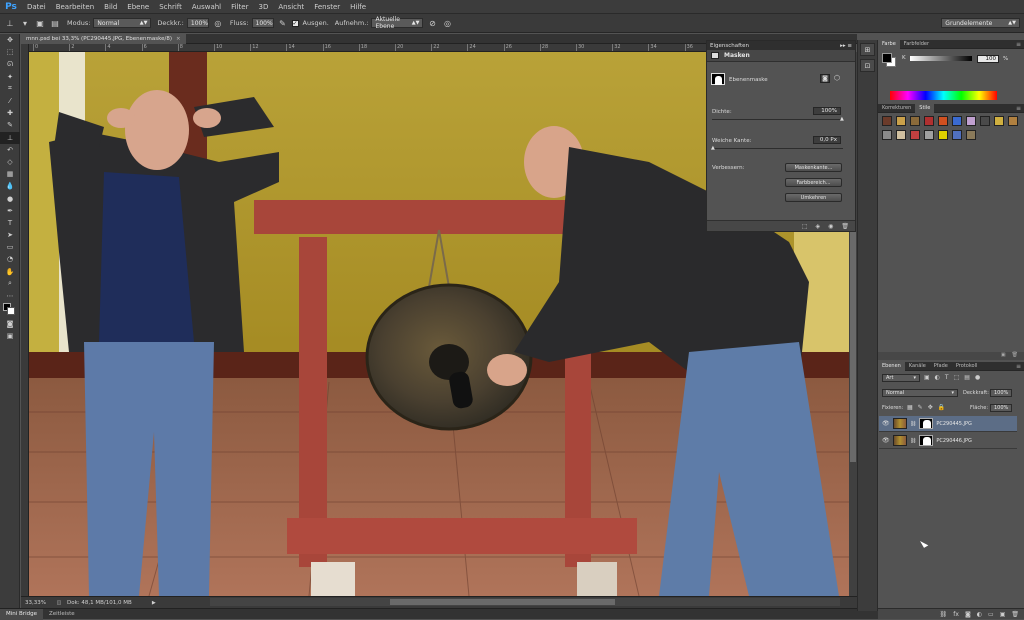 This screenshot has height=620, width=1024. What do you see at coordinates (948, 424) in the screenshot?
I see `layer-row: 👁 ⛓ PC290445.JPG` at bounding box center [948, 424].